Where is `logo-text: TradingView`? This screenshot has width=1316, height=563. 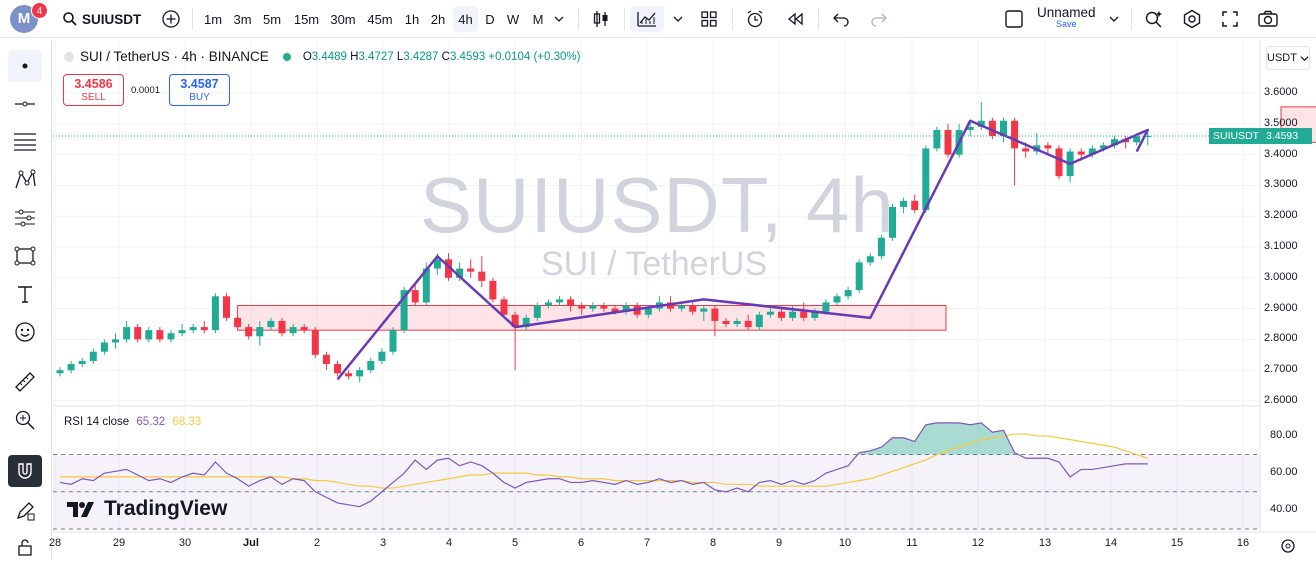
logo-text: TradingView is located at coordinates (166, 508).